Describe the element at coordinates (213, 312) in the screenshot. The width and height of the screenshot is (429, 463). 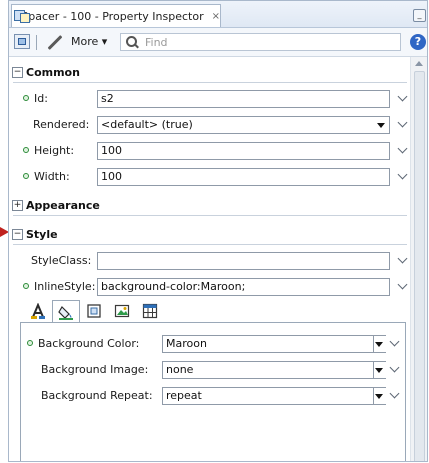
I see `style-editor-tabs` at that location.